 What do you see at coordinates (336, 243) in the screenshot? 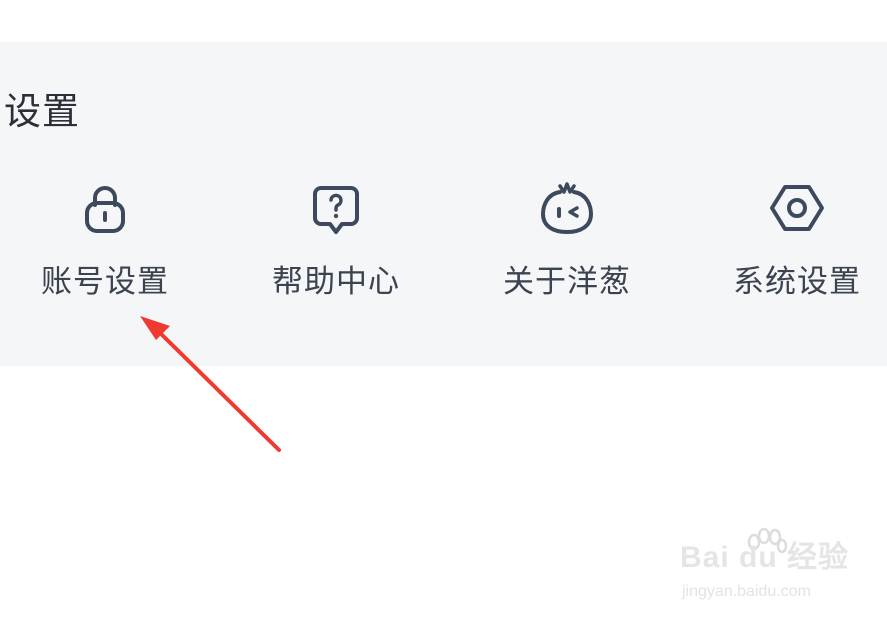
I see `help-center-button: 帮助中心` at bounding box center [336, 243].